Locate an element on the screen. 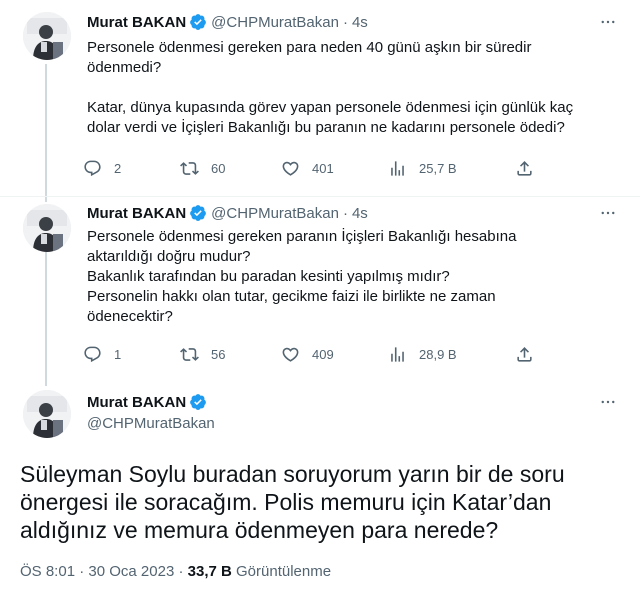 This screenshot has width=640, height=598. tweet-date: 30 Oca 2023 is located at coordinates (131, 571).